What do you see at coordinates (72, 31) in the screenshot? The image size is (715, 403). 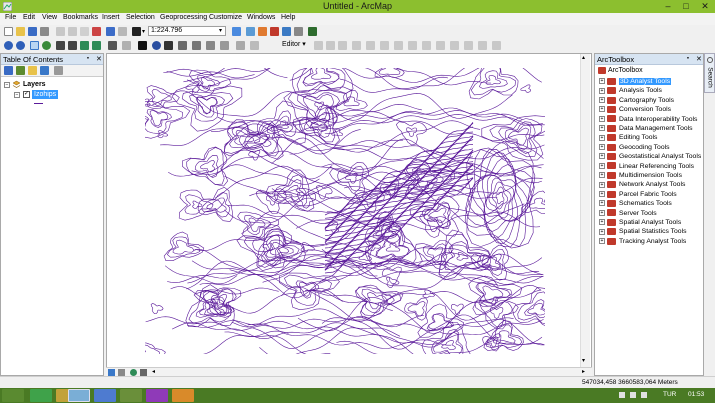 I see `copy-icon` at bounding box center [72, 31].